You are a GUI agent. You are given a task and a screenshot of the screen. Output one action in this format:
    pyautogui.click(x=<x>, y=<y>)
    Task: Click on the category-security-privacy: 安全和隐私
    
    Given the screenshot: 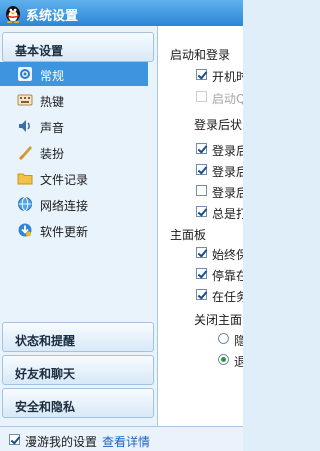 What is the action you would take?
    pyautogui.click(x=78, y=403)
    